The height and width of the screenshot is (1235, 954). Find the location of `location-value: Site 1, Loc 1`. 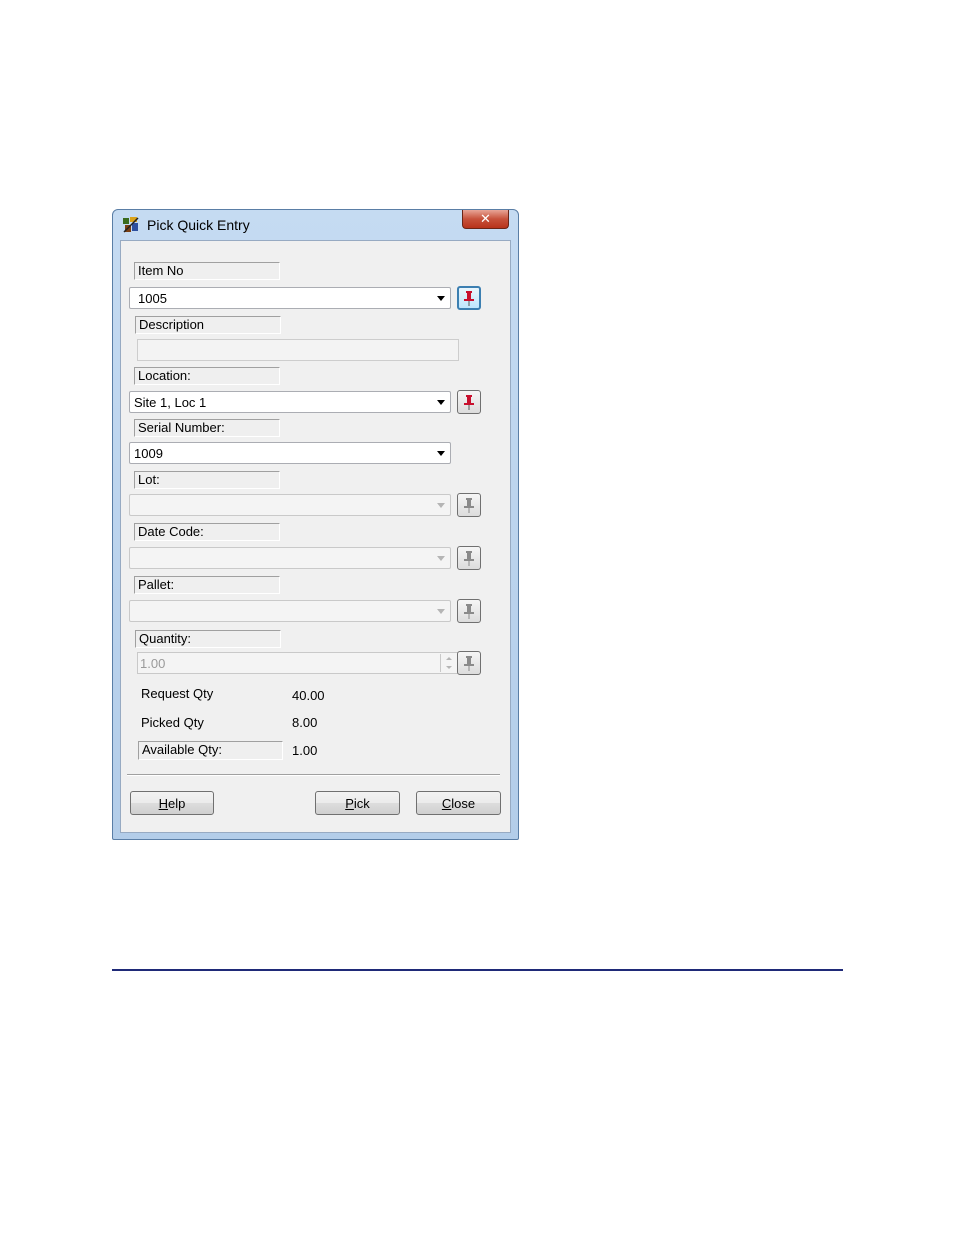

location-value: Site 1, Loc 1 is located at coordinates (170, 402).